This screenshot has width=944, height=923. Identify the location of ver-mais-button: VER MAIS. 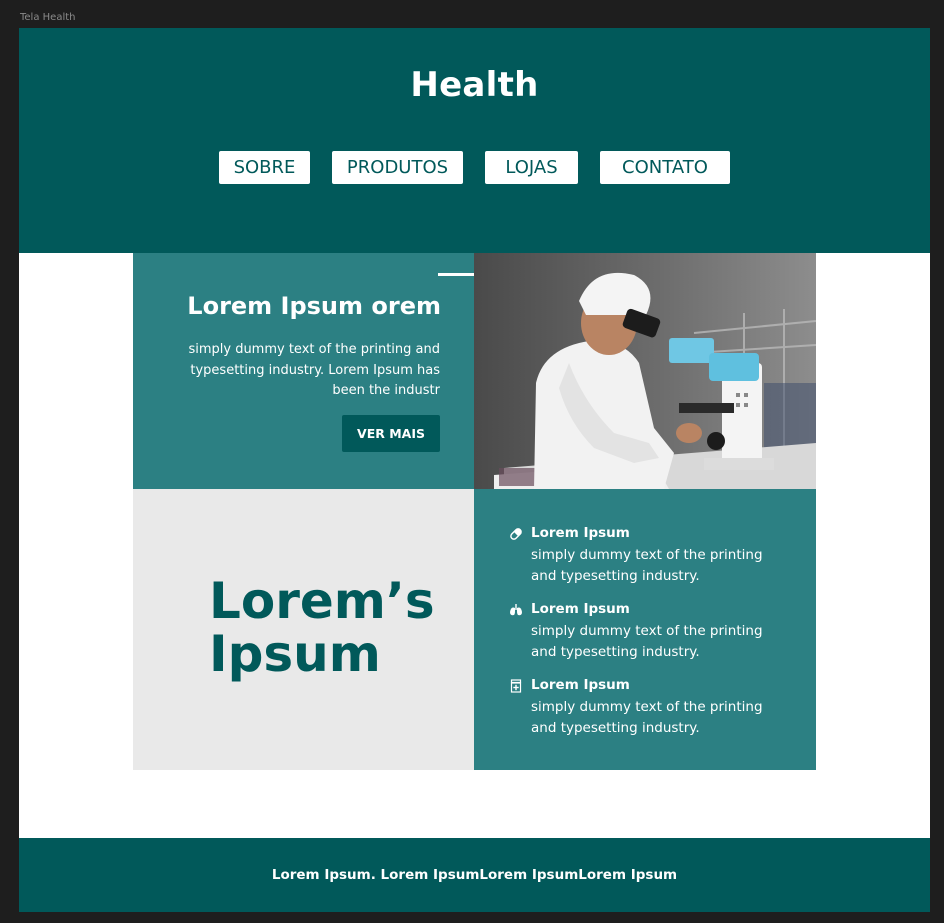
(391, 433).